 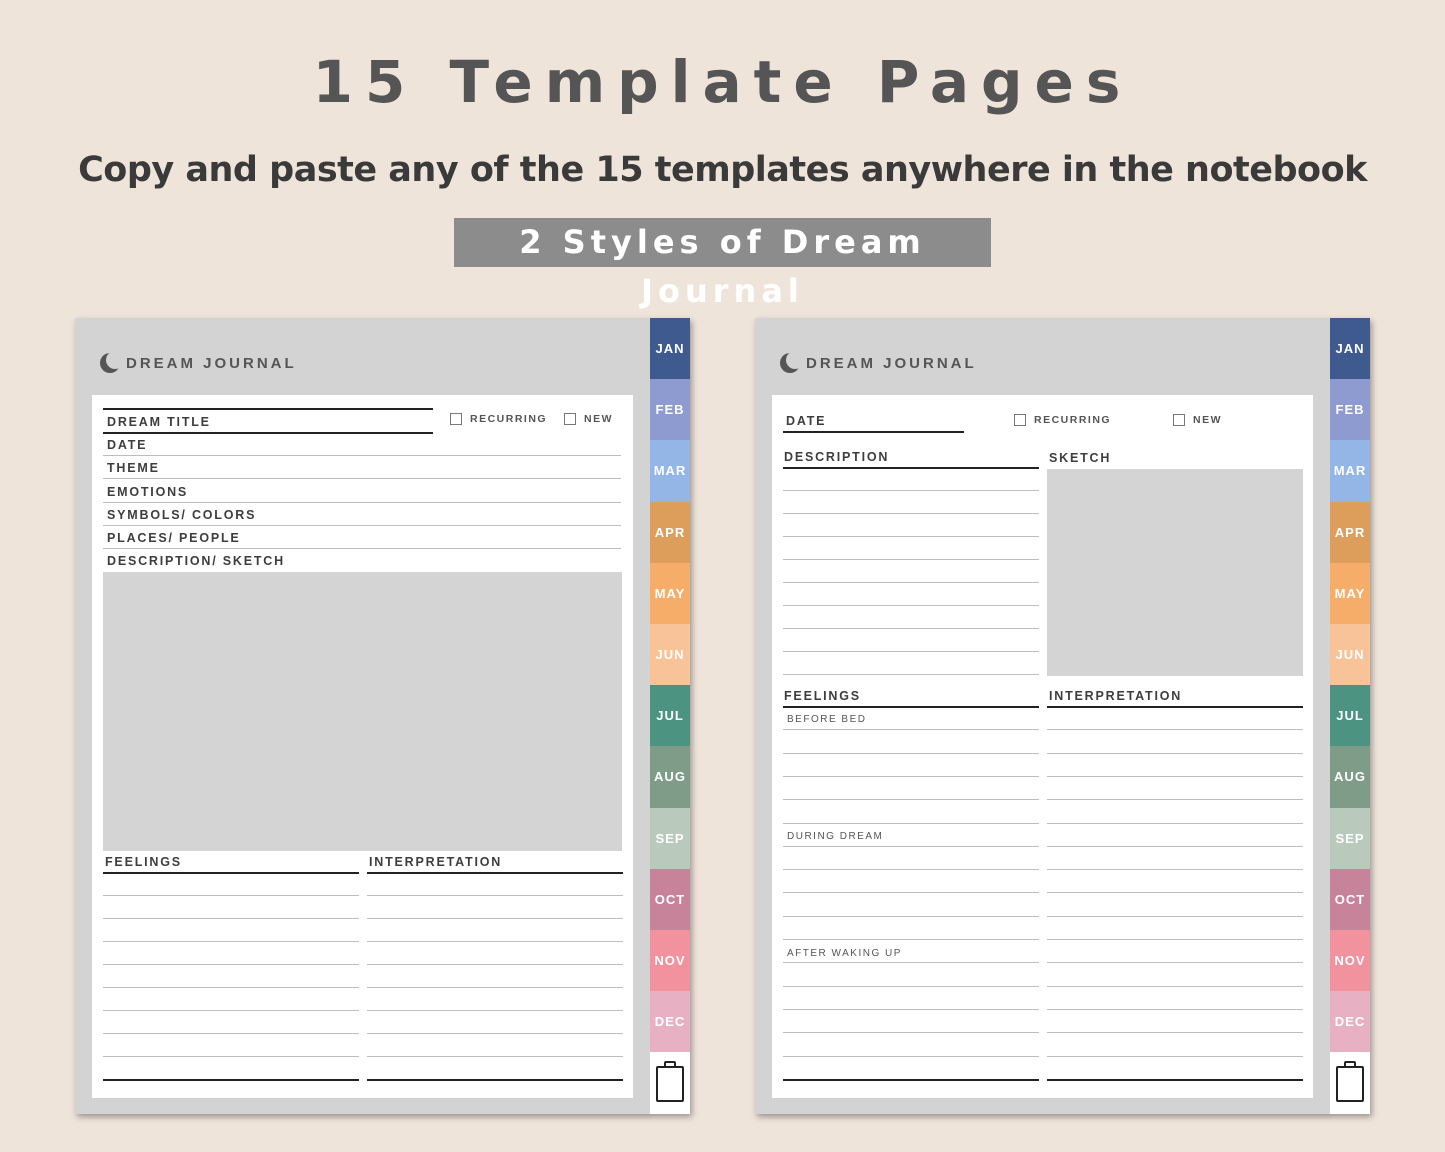 What do you see at coordinates (362, 502) in the screenshot?
I see `emotions-line` at bounding box center [362, 502].